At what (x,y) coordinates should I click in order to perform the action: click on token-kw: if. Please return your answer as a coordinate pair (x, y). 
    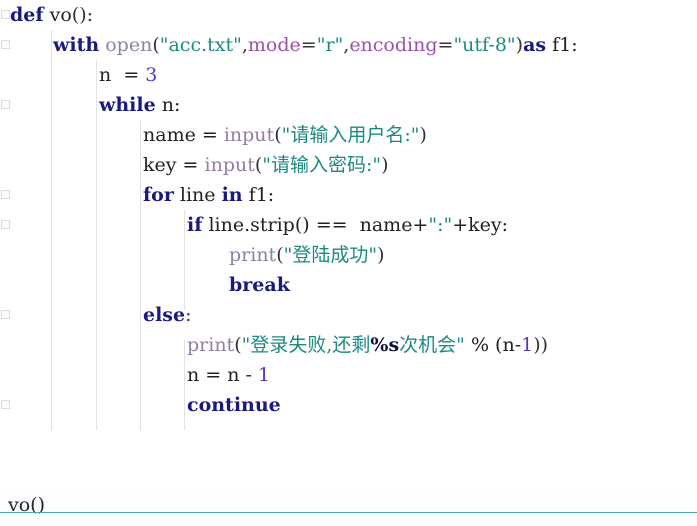
    Looking at the image, I should click on (195, 225).